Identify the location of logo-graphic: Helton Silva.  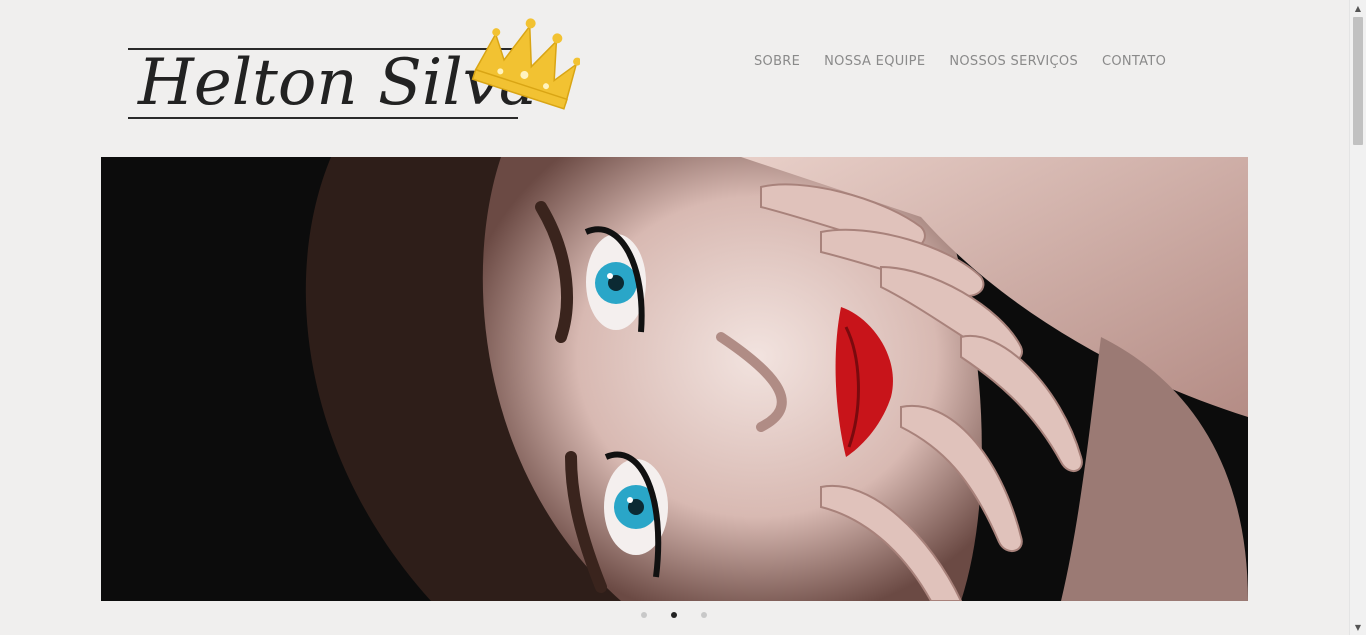
(354, 69).